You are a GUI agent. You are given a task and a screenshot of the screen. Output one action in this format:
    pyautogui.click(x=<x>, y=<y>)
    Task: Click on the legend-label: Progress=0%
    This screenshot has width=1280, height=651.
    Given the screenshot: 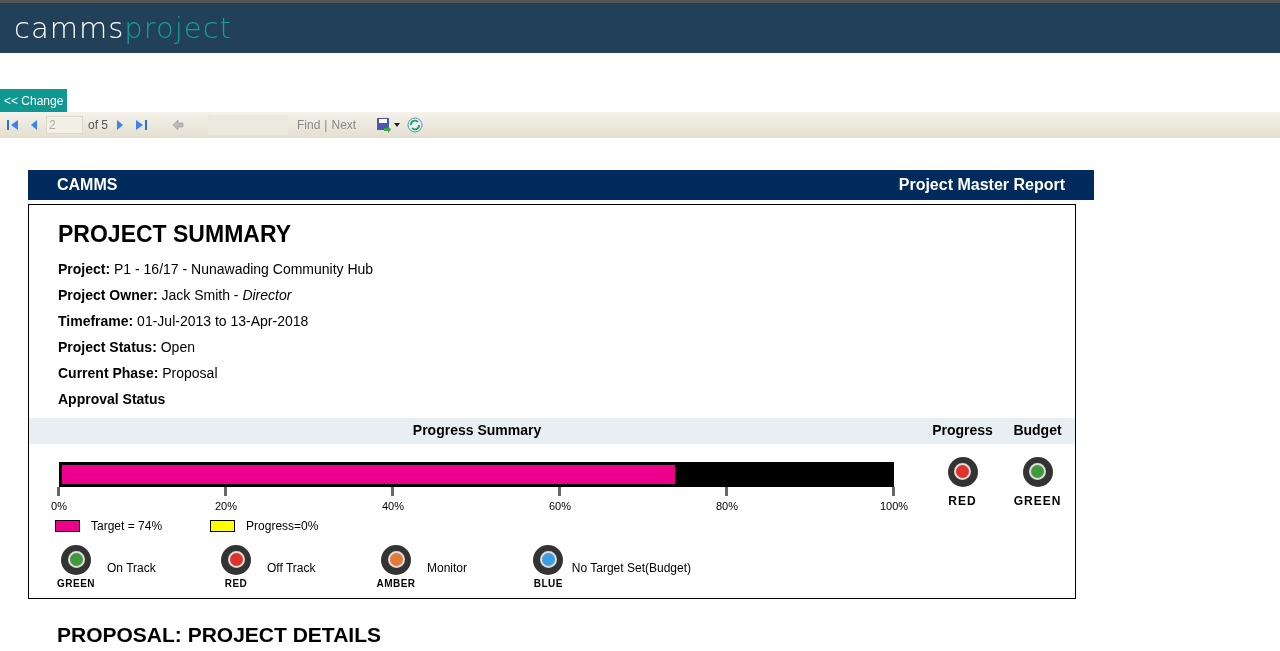 What is the action you would take?
    pyautogui.click(x=282, y=526)
    